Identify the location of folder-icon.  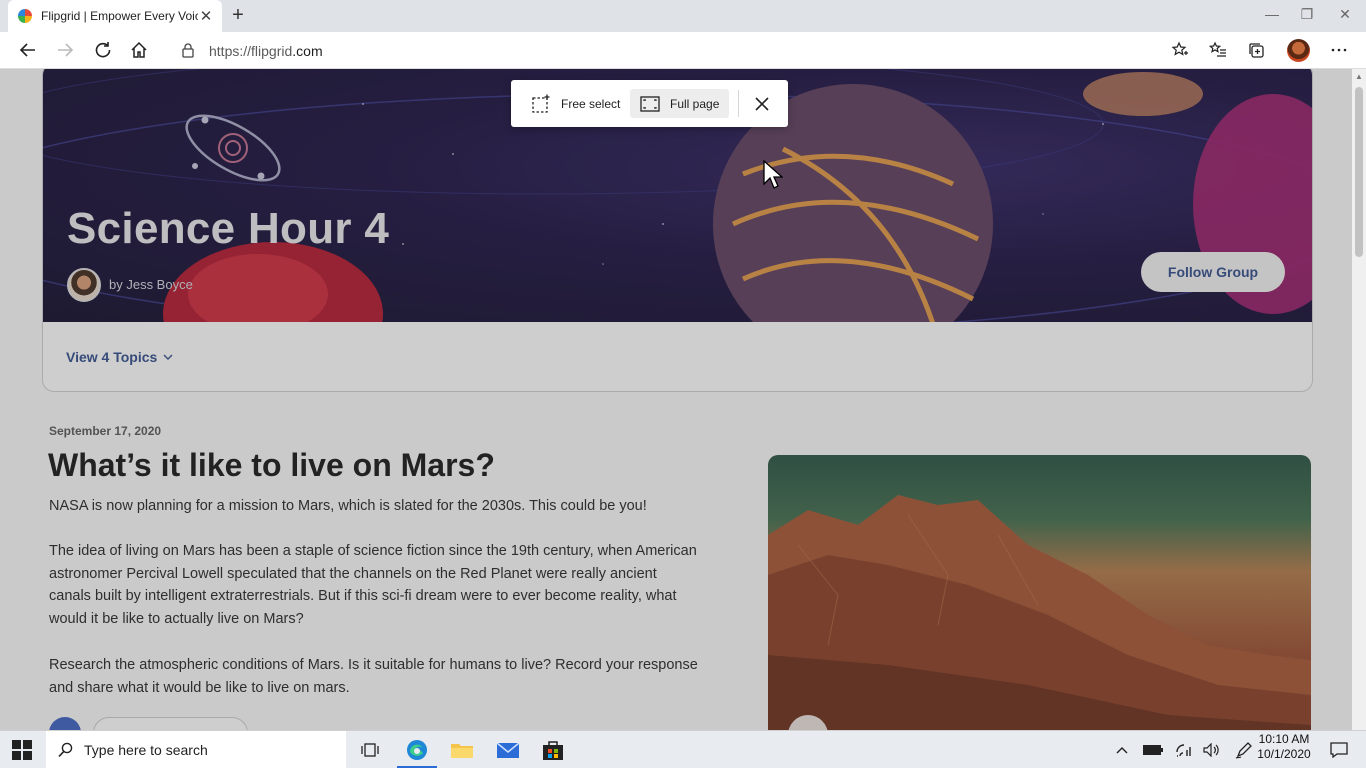
(462, 751).